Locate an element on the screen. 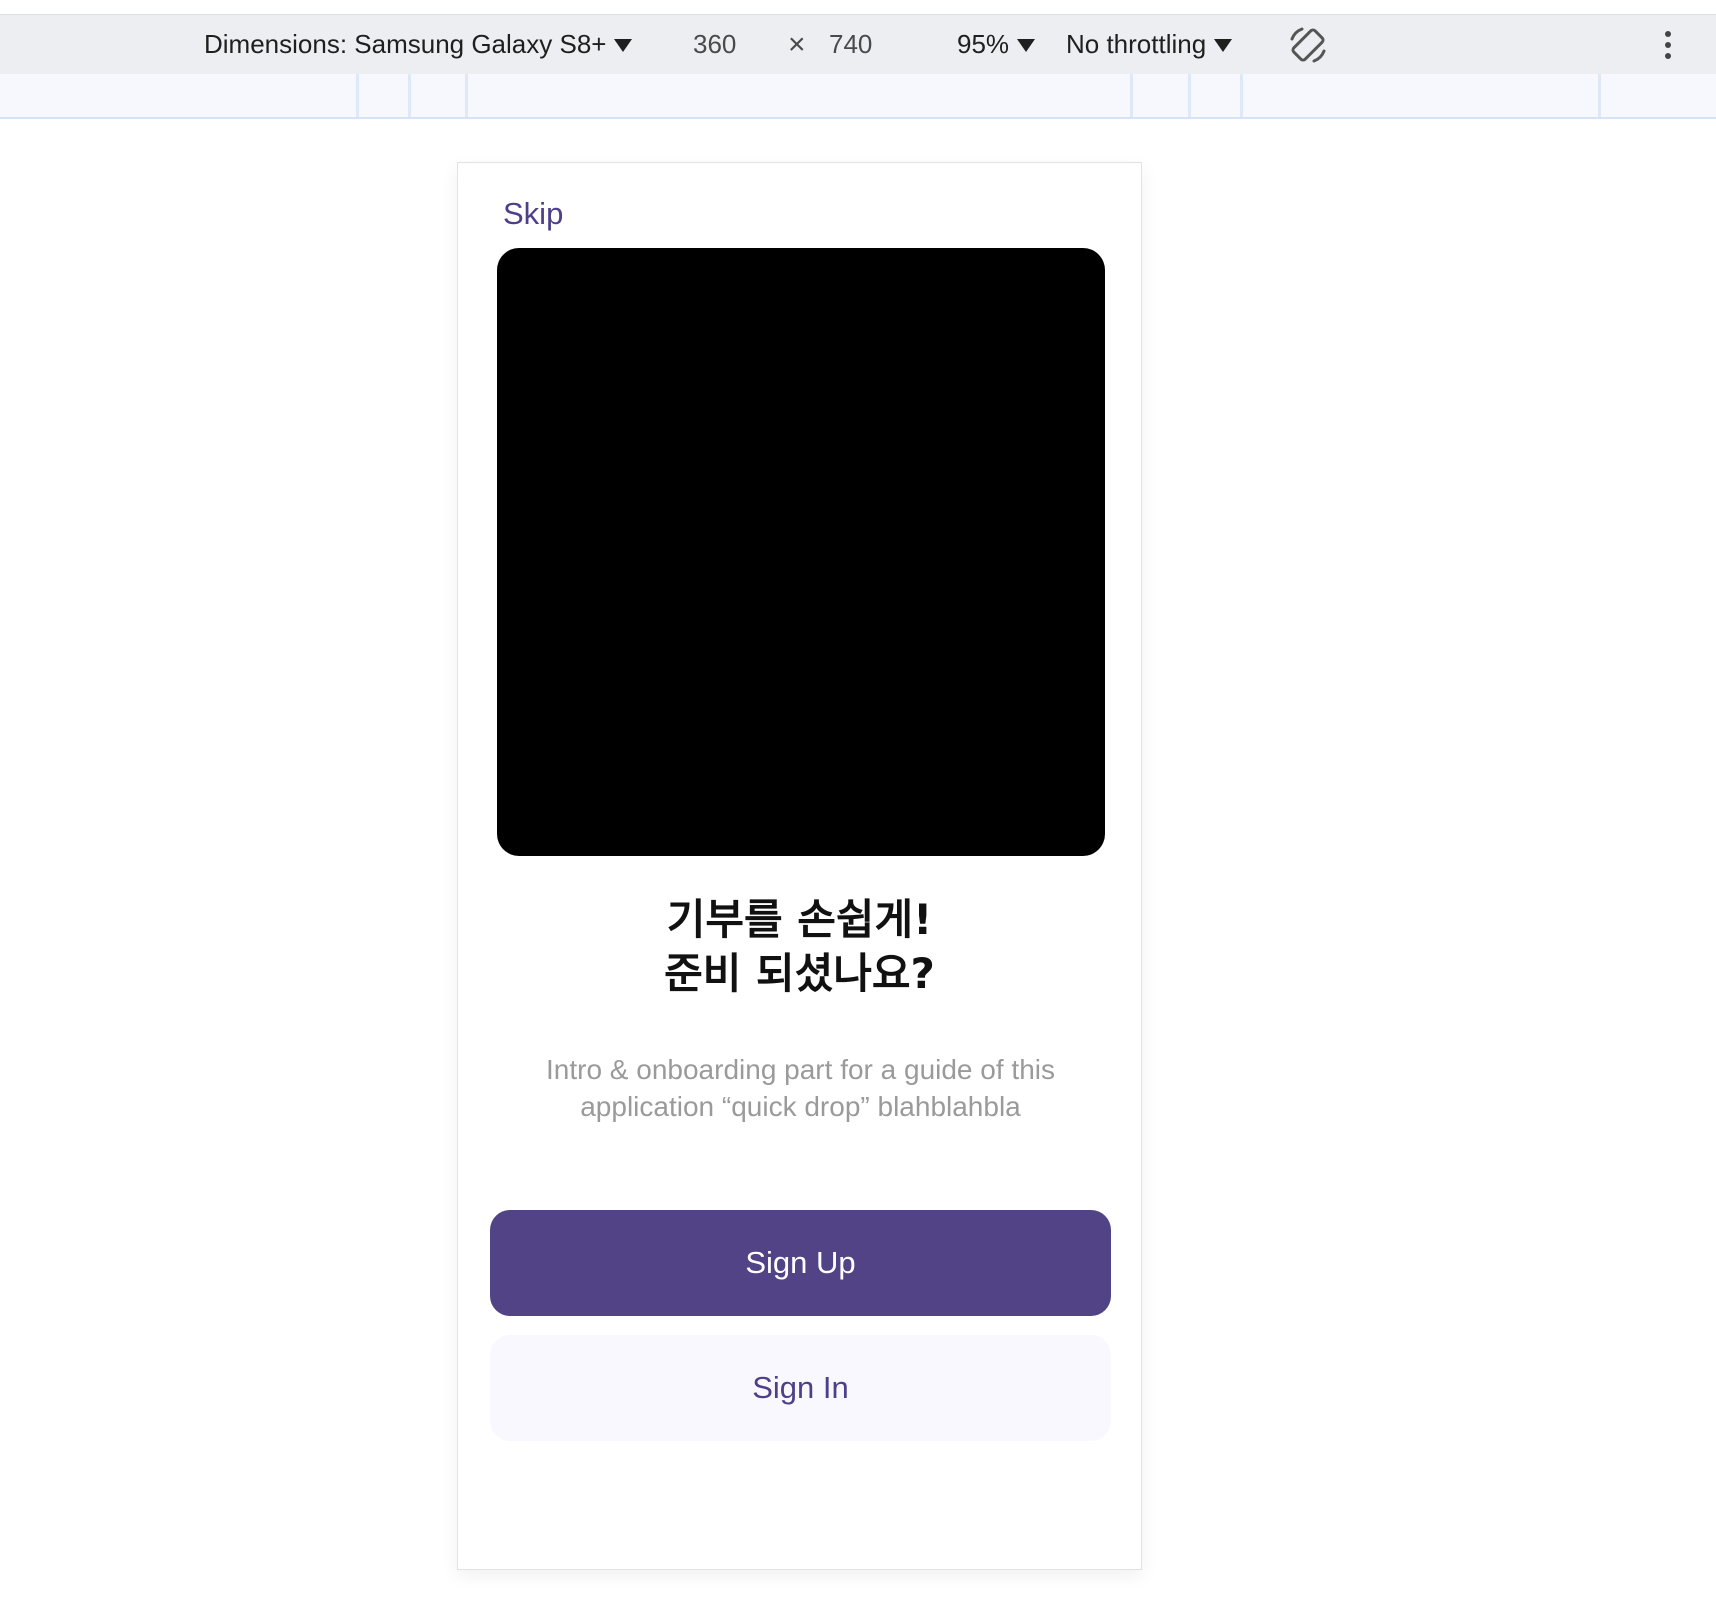 Image resolution: width=1716 pixels, height=1600 pixels. onboarding-illustration is located at coordinates (801, 552).